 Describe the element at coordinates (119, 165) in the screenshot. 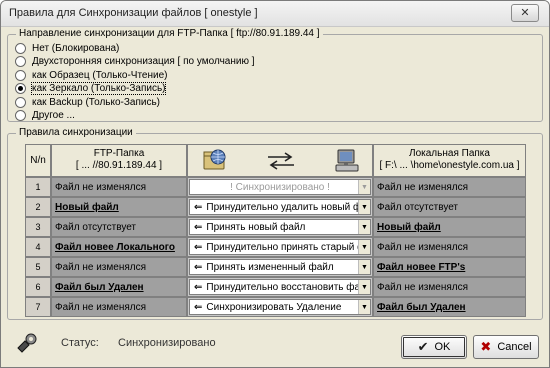

I see `ftp-folder-path: [ ... //80.91.189.44 ]` at that location.